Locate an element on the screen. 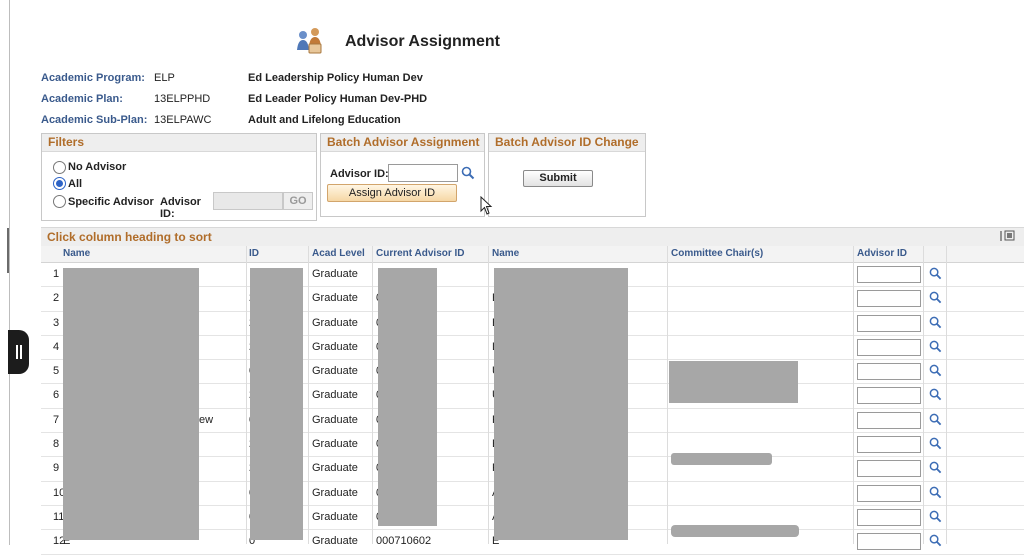 Image resolution: width=1024 pixels, height=555 pixels. academic-program-code: ELP is located at coordinates (164, 78).